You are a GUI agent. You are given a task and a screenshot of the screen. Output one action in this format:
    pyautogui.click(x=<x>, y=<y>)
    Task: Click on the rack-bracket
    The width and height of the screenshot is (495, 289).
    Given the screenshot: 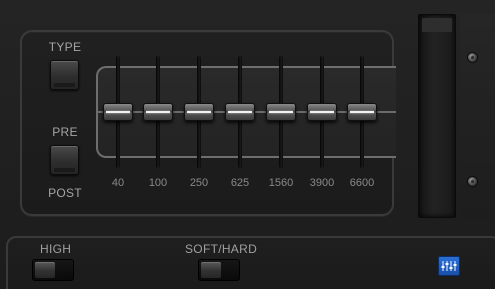 What is the action you would take?
    pyautogui.click(x=477, y=116)
    